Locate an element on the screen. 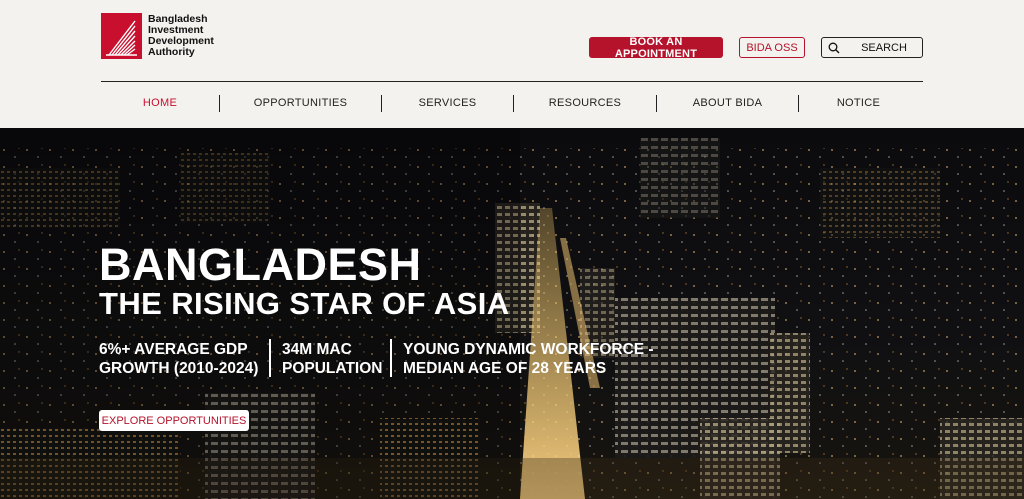 This screenshot has height=499, width=1024. stat-workforce-line-1: YOUNG DYNAMIC WORKFORCE - is located at coordinates (528, 349).